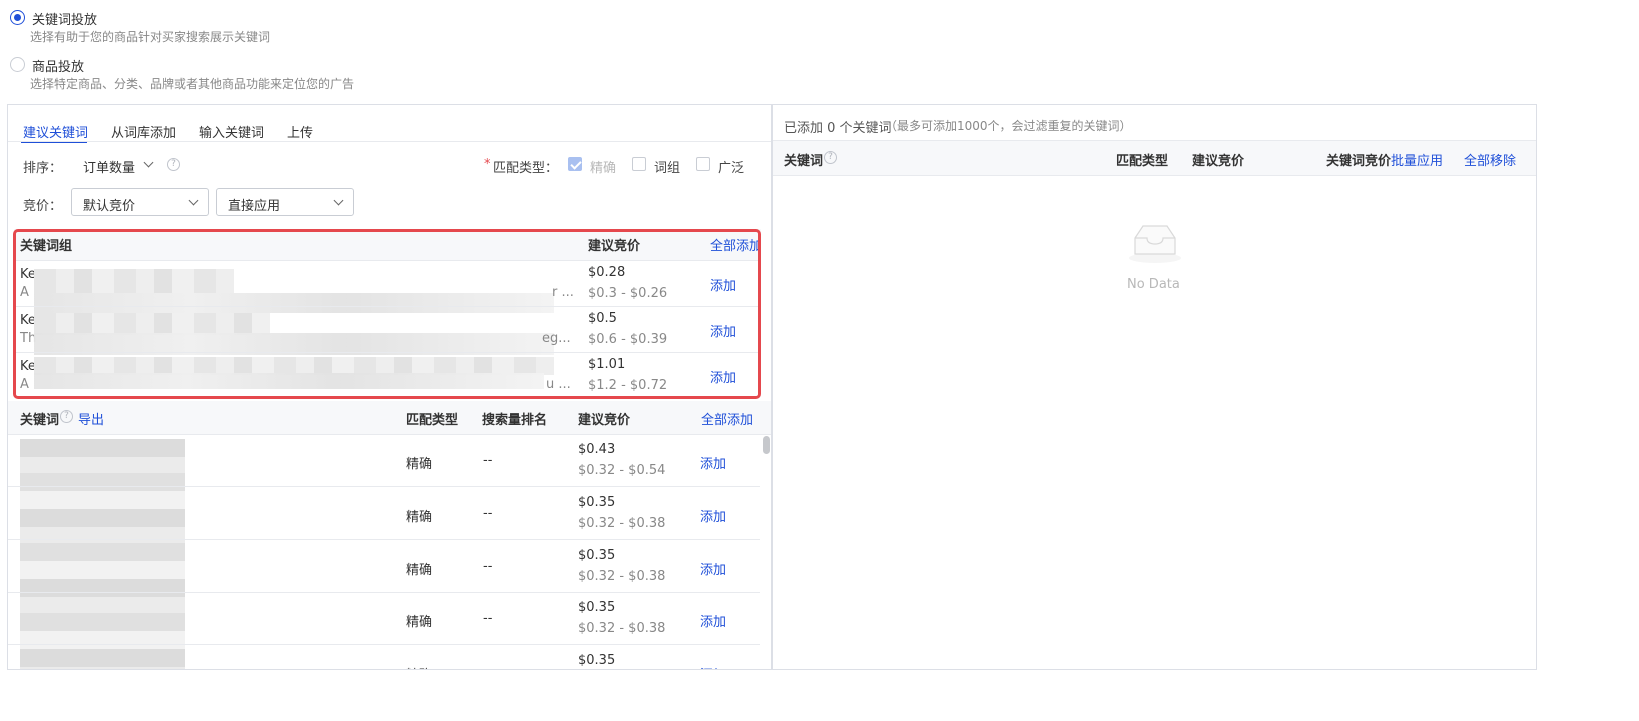 Image resolution: width=1639 pixels, height=721 pixels. Describe the element at coordinates (713, 462) in the screenshot. I see `keyword-row-1-add-button: 添加` at that location.